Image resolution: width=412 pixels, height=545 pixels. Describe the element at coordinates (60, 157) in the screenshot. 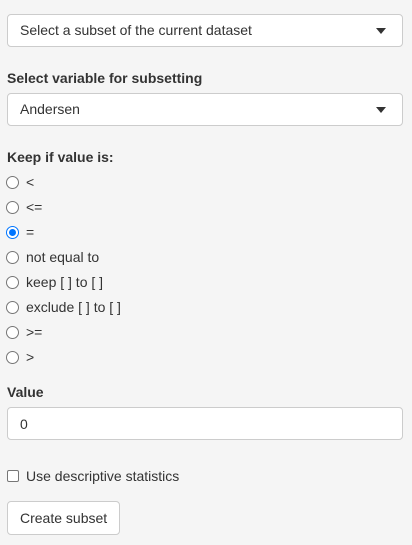

I see `keep-if-label: Keep if value is:` at that location.